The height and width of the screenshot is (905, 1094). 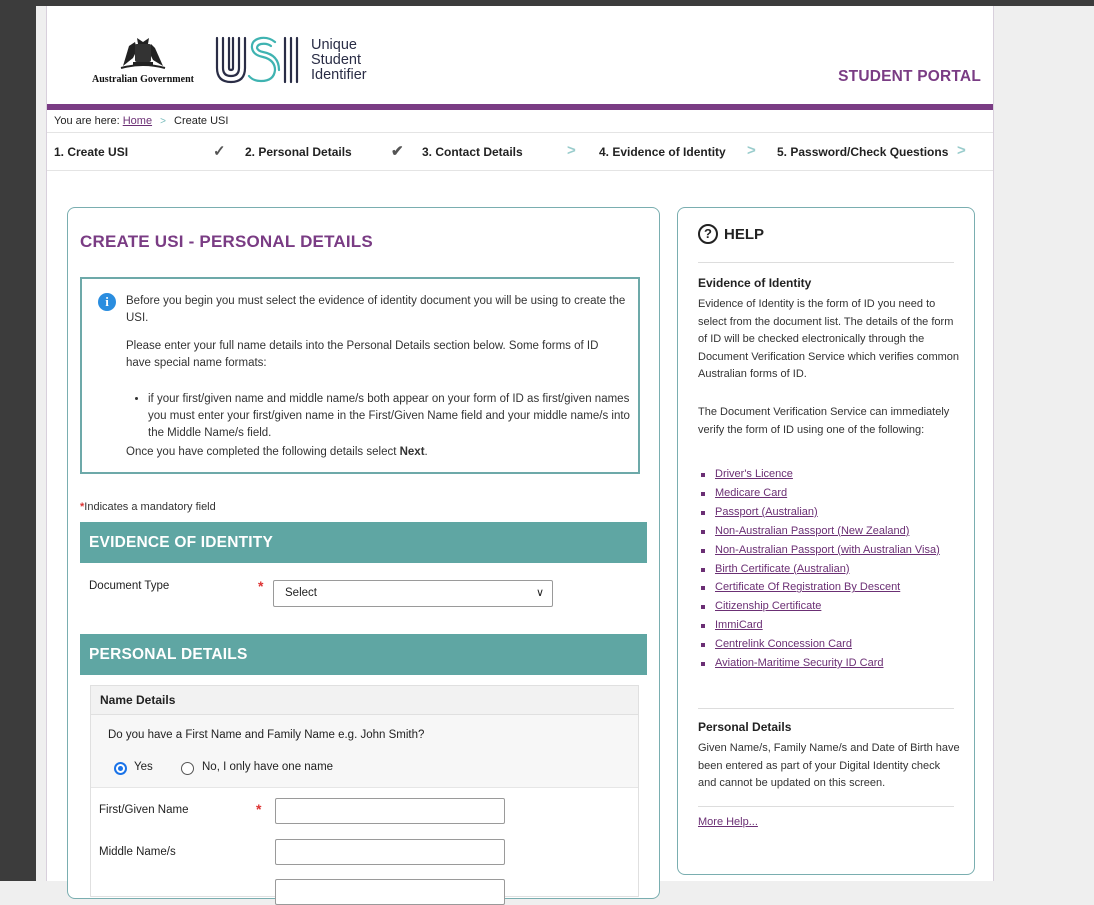 I want to click on list-item: Passport (Australian), so click(x=828, y=512).